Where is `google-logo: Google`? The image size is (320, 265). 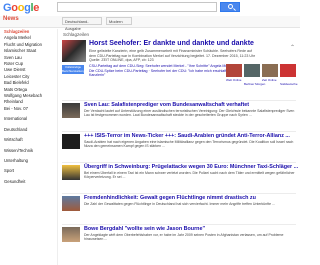 google-logo: Google is located at coordinates (21, 8).